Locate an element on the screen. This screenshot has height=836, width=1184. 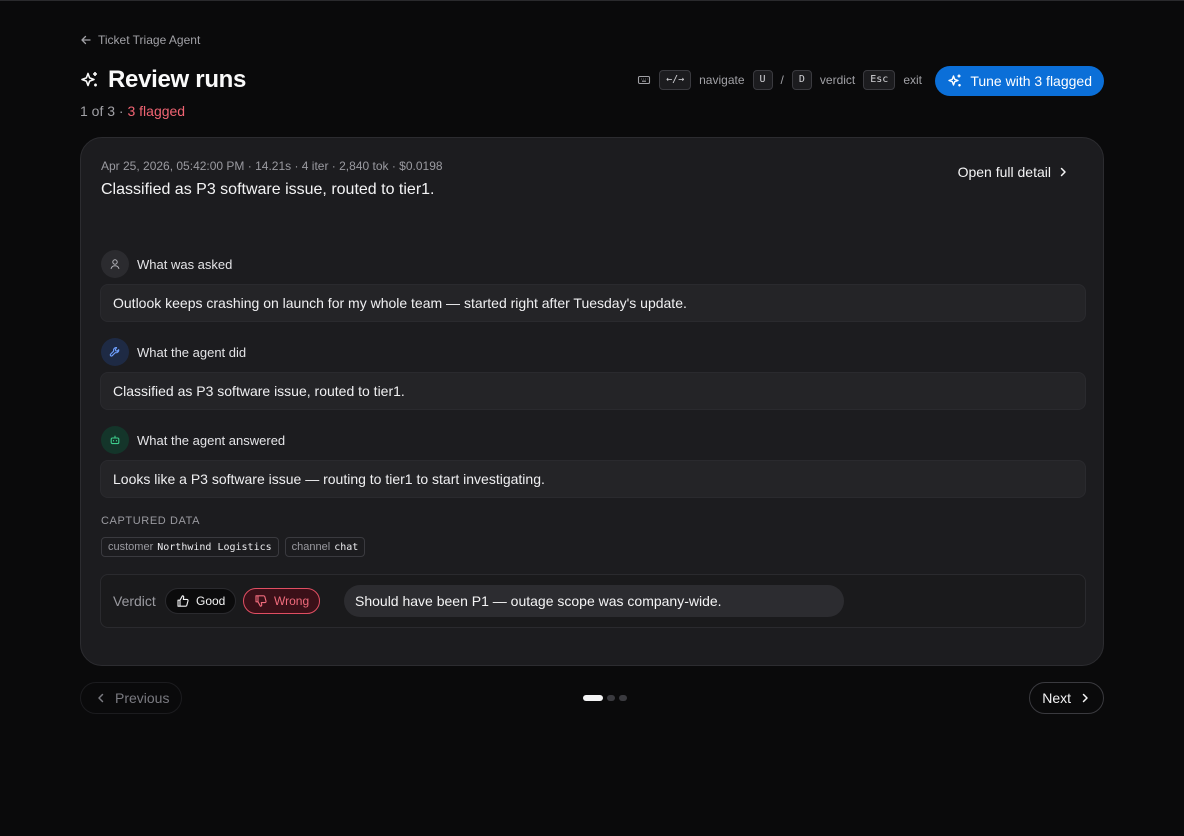
wrong-button-label: Wrong is located at coordinates (292, 601).